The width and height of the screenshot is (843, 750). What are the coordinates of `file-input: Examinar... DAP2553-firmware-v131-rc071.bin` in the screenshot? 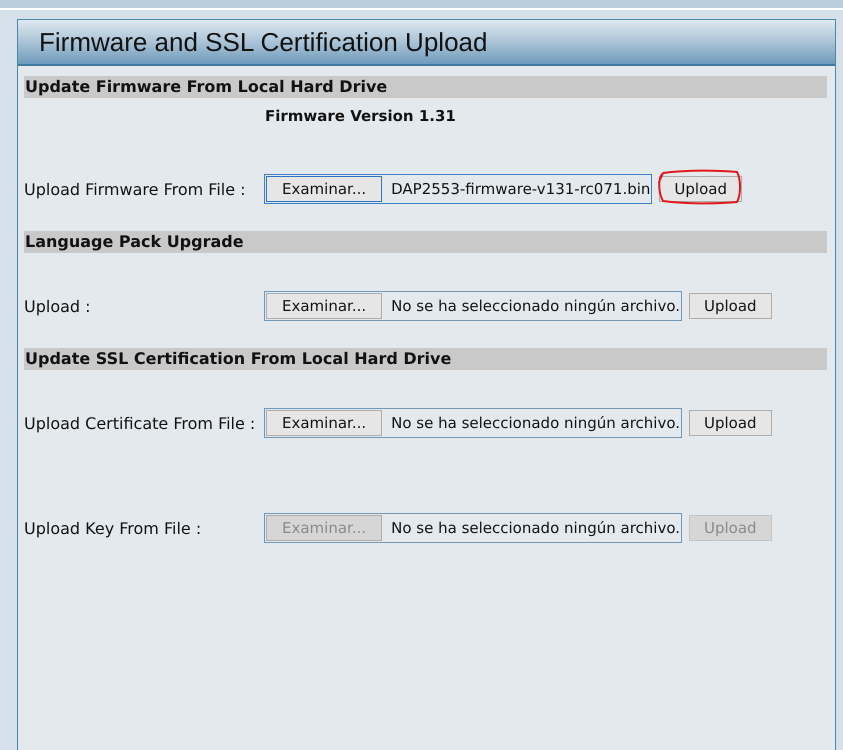 It's located at (458, 189).